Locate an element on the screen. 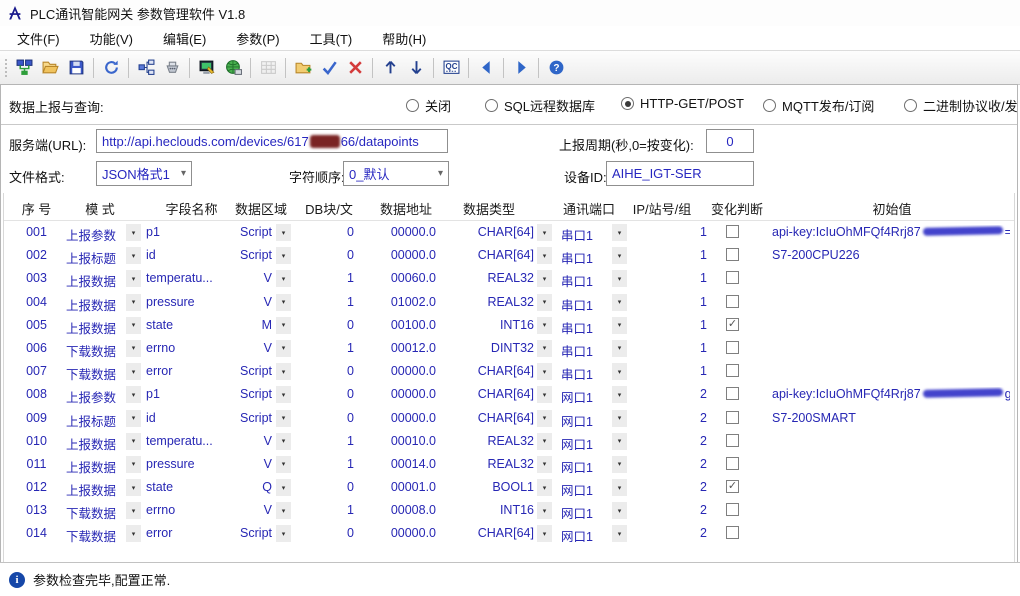 The height and width of the screenshot is (596, 1020). connect-icon is located at coordinates (24, 67).